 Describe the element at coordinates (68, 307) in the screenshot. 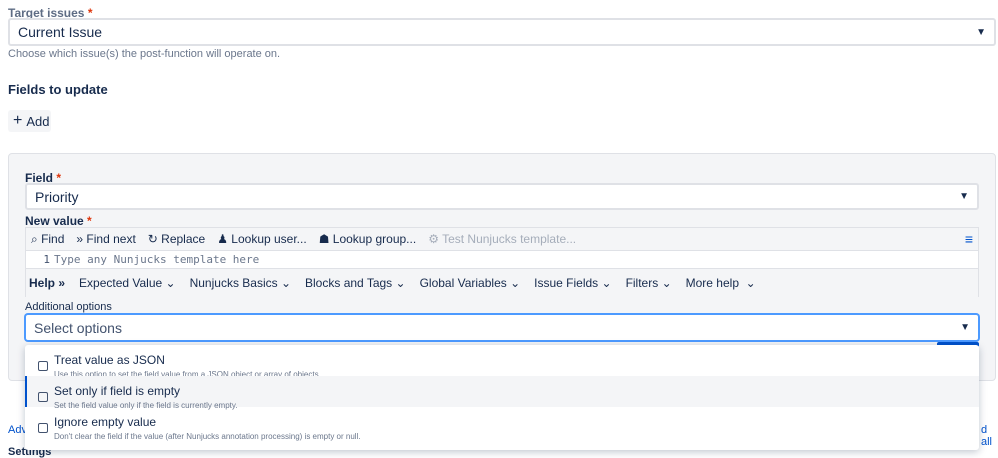

I see `additional-options-label: Additional options` at that location.